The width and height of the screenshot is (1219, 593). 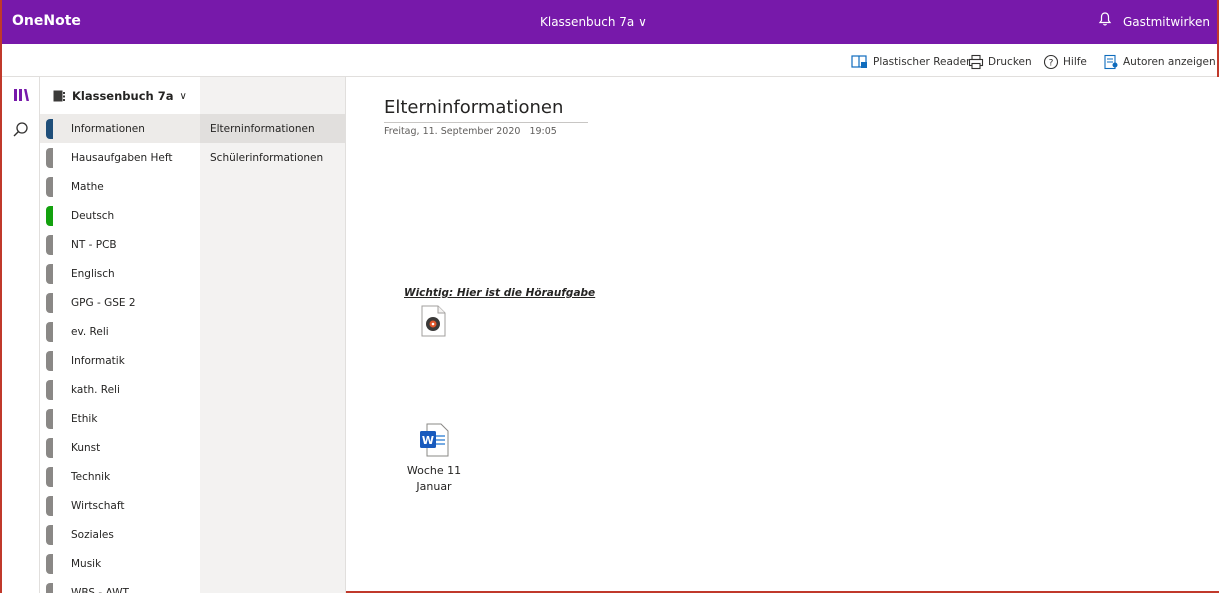 I want to click on word-document-icon: W, so click(x=434, y=440).